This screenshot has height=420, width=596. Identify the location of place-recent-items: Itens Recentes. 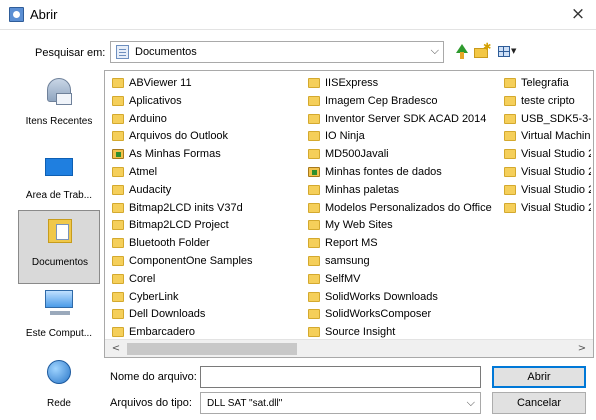
(59, 107).